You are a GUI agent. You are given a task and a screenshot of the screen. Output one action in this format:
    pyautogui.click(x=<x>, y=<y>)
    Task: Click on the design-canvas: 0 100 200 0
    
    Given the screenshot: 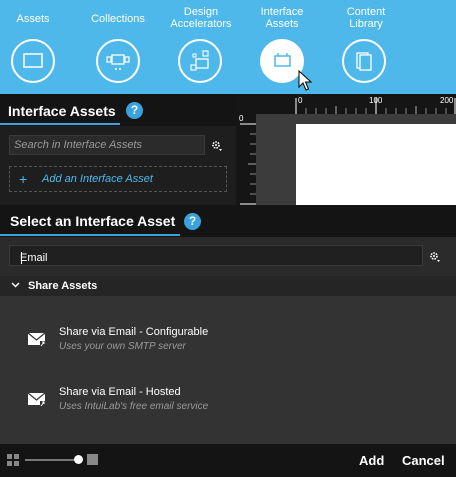 What is the action you would take?
    pyautogui.click(x=346, y=150)
    